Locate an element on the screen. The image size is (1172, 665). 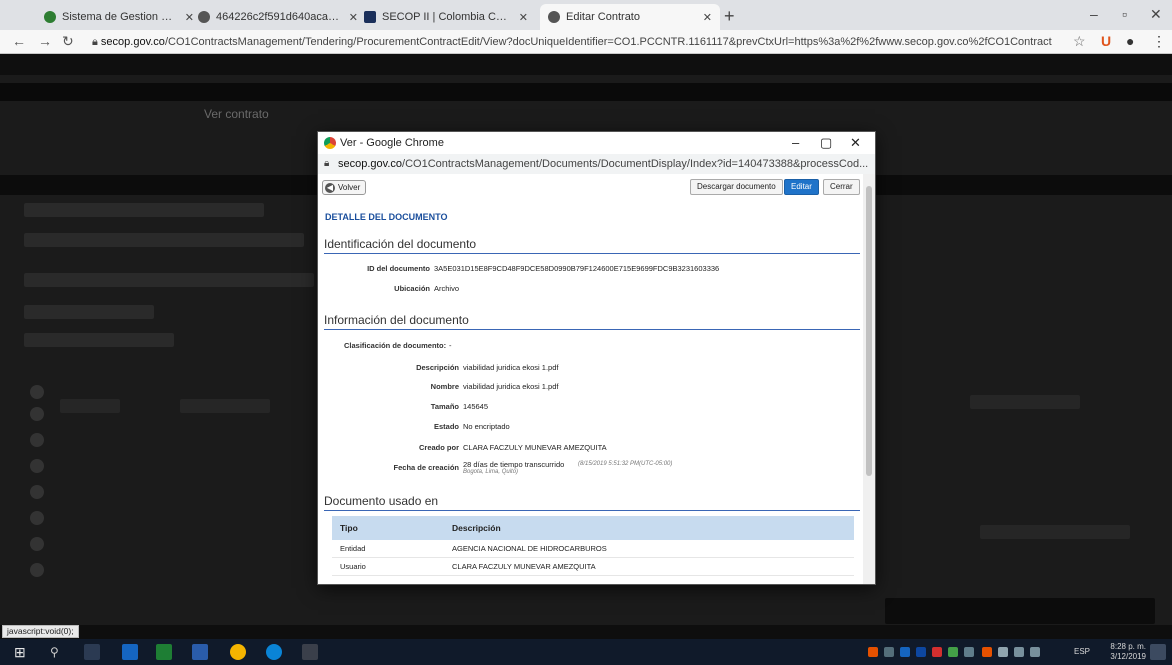
forward-arrow-icon: → is located at coordinates (45, 41).